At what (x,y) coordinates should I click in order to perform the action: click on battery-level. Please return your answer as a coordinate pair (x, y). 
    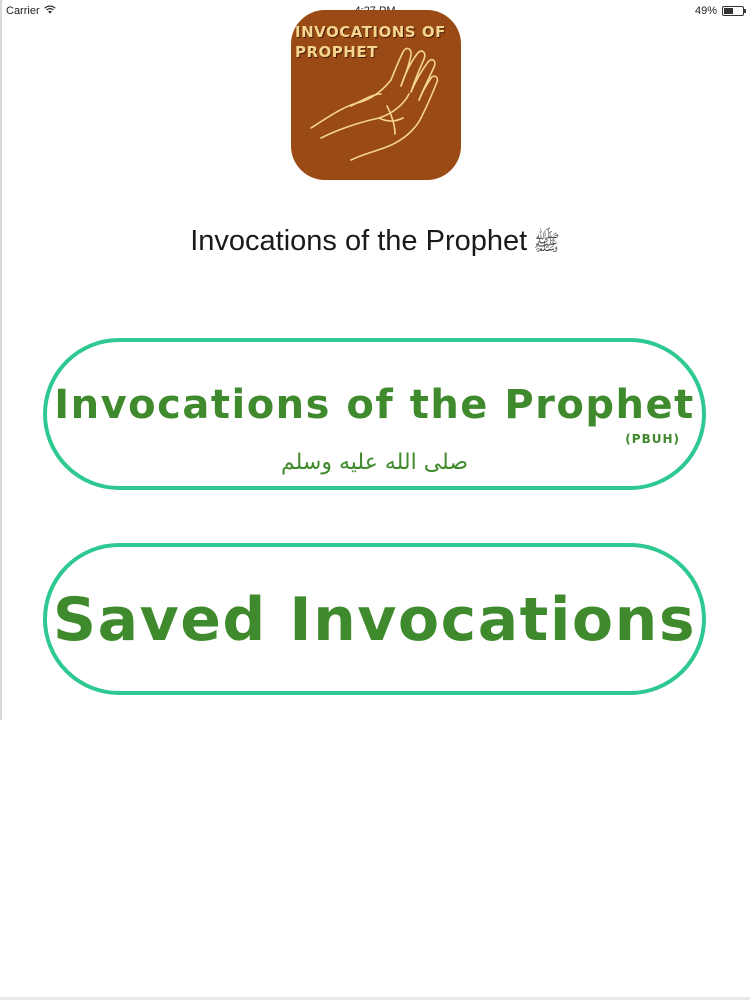
    Looking at the image, I should click on (728, 11).